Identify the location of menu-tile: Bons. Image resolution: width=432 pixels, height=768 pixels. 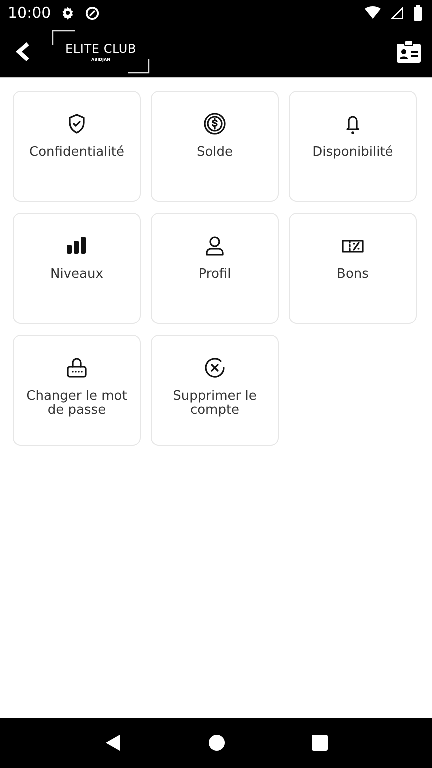
(353, 268).